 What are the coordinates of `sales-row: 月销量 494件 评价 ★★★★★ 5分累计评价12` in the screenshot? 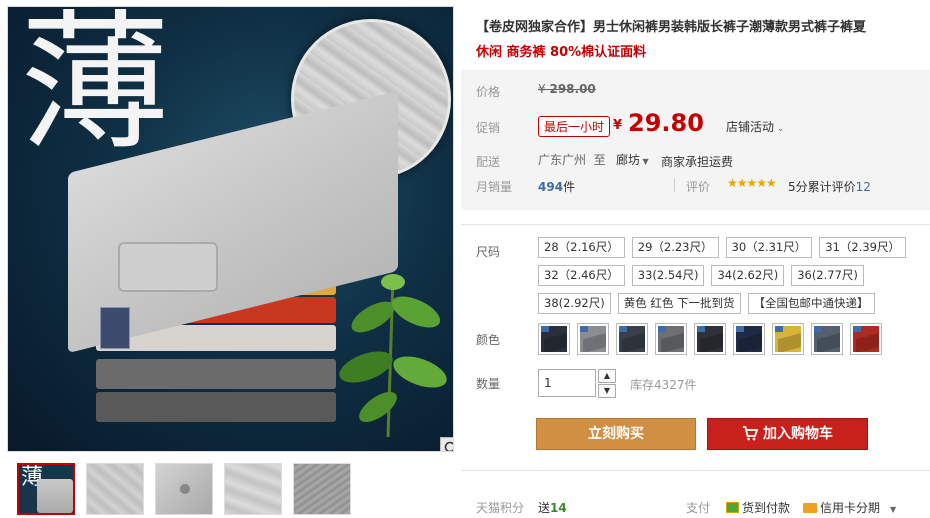 It's located at (695, 185).